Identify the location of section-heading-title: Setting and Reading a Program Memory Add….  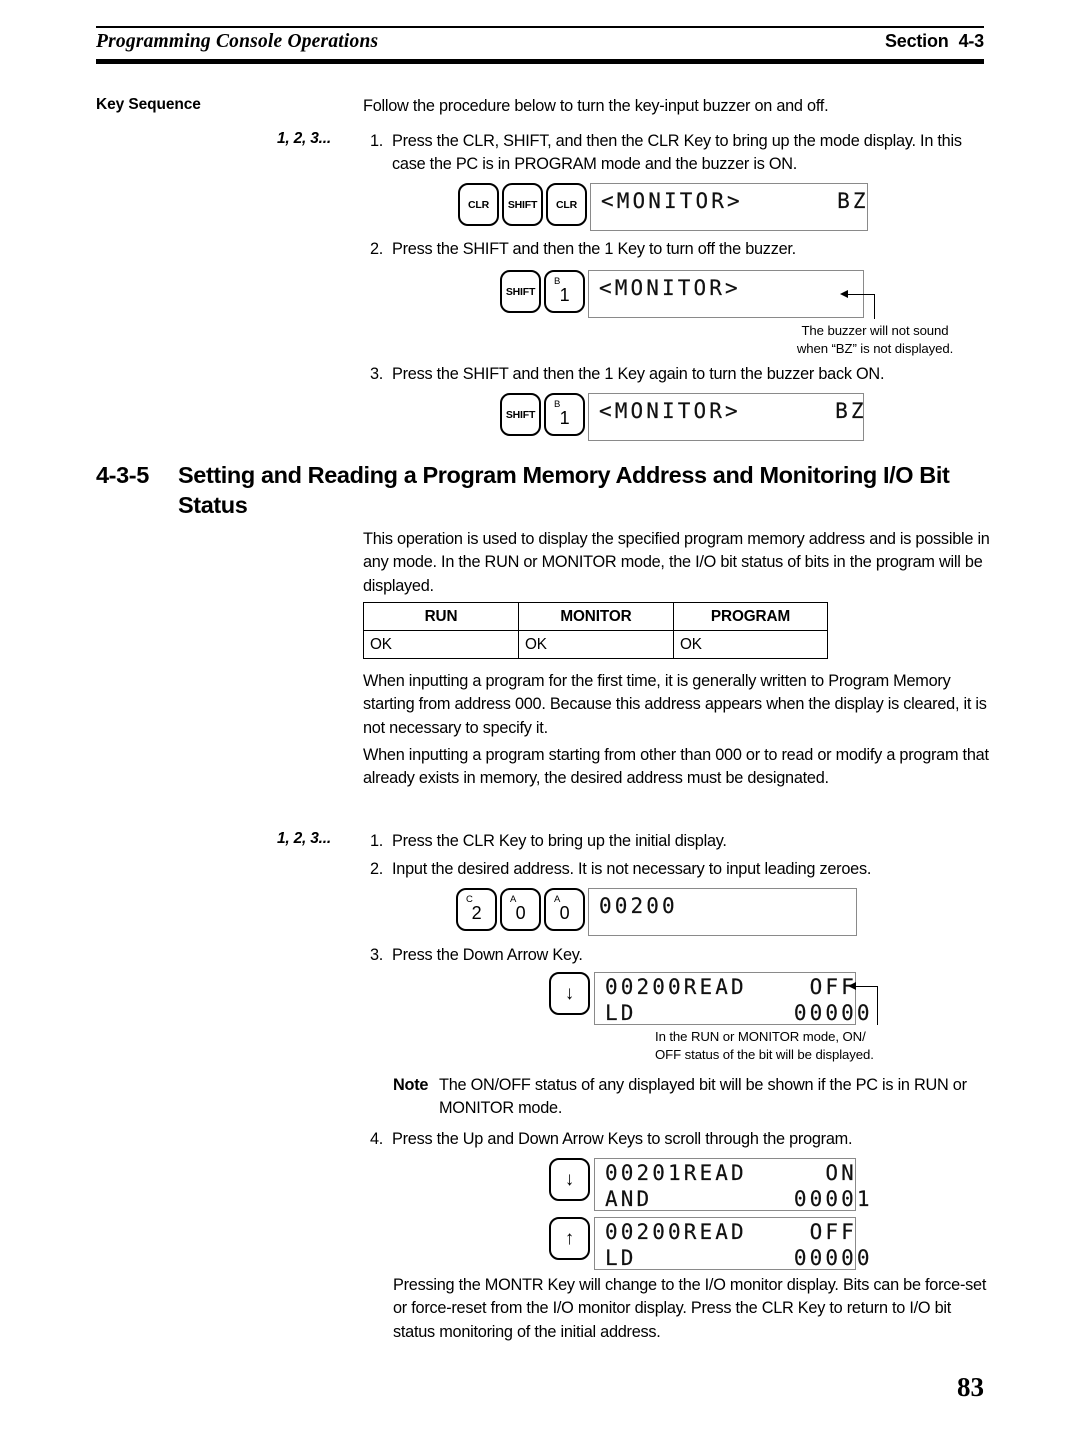
(564, 490).